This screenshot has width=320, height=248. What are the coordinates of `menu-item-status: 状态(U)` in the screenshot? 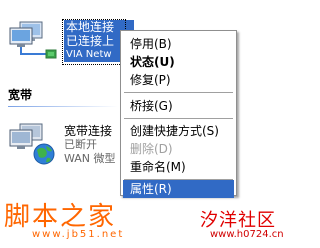 It's located at (178, 62).